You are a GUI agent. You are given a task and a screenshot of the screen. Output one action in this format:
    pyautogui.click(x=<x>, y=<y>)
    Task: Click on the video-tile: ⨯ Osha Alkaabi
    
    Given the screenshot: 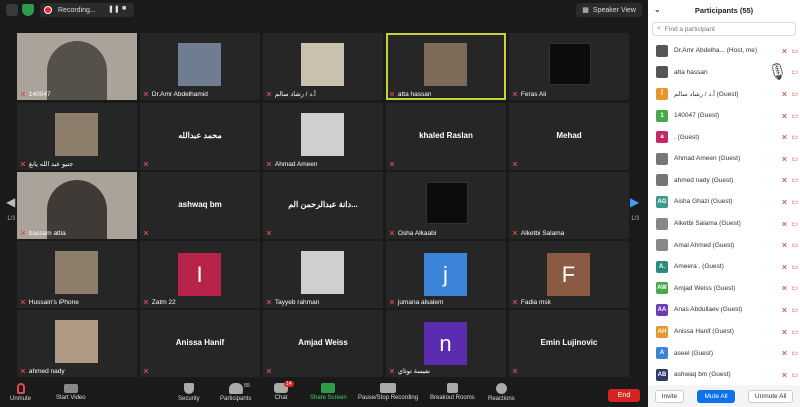 What is the action you would take?
    pyautogui.click(x=446, y=205)
    